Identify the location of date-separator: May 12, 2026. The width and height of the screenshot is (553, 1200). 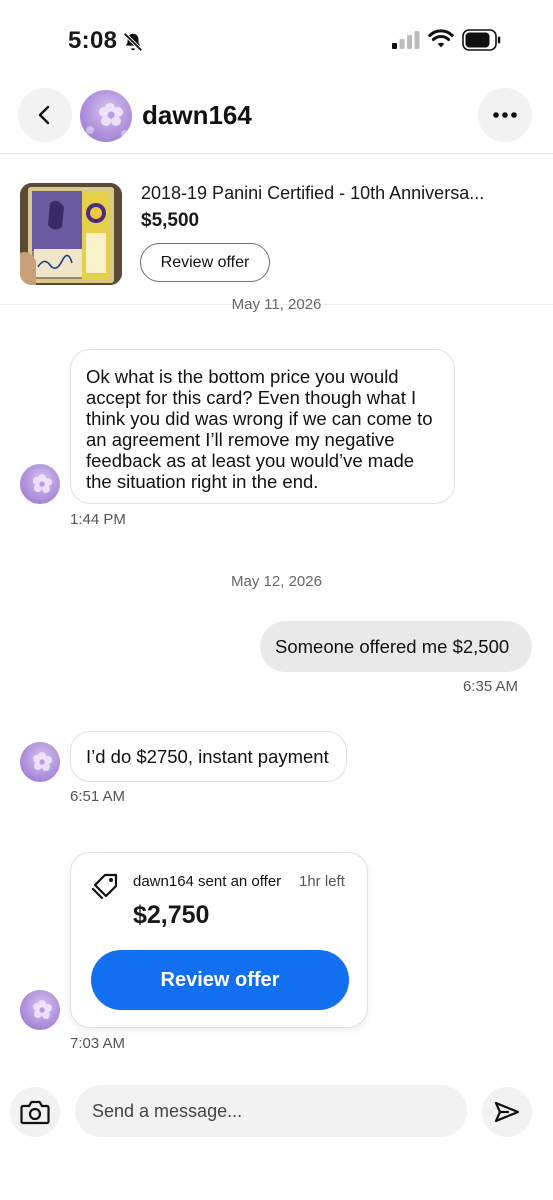
(276, 581).